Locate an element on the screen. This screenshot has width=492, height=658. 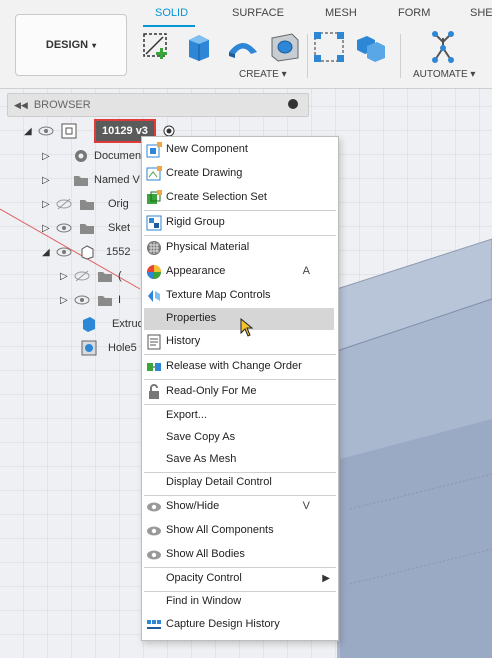
tab-surface: SURFACE is located at coordinates (258, 13).